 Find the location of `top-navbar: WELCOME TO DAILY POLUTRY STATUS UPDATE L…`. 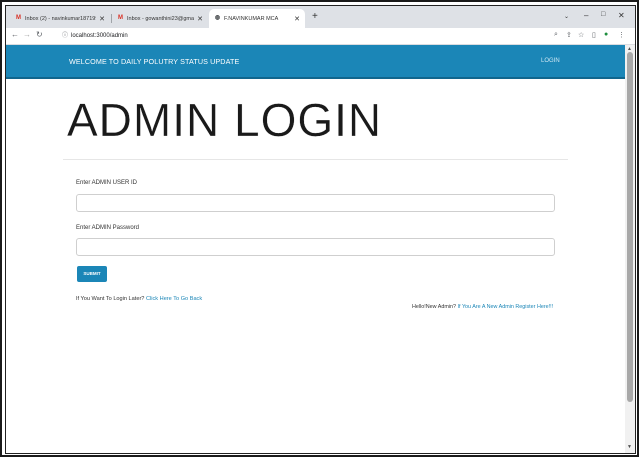

top-navbar: WELCOME TO DAILY POLUTRY STATUS UPDATE L… is located at coordinates (315, 62).